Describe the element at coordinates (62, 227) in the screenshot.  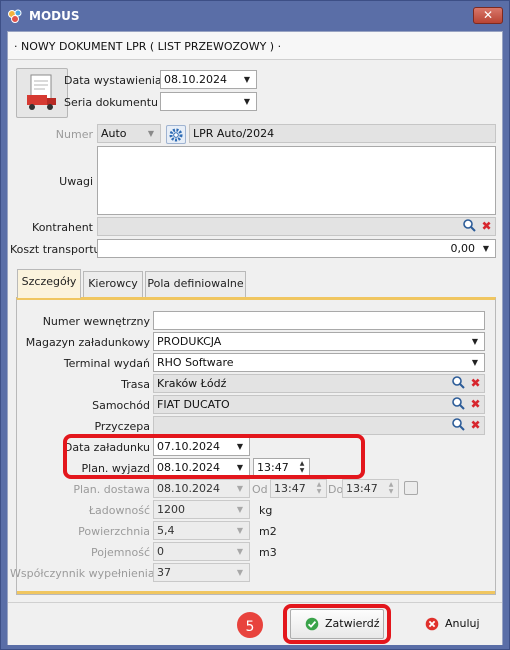
I see `contractor-label: Kontrahent` at that location.